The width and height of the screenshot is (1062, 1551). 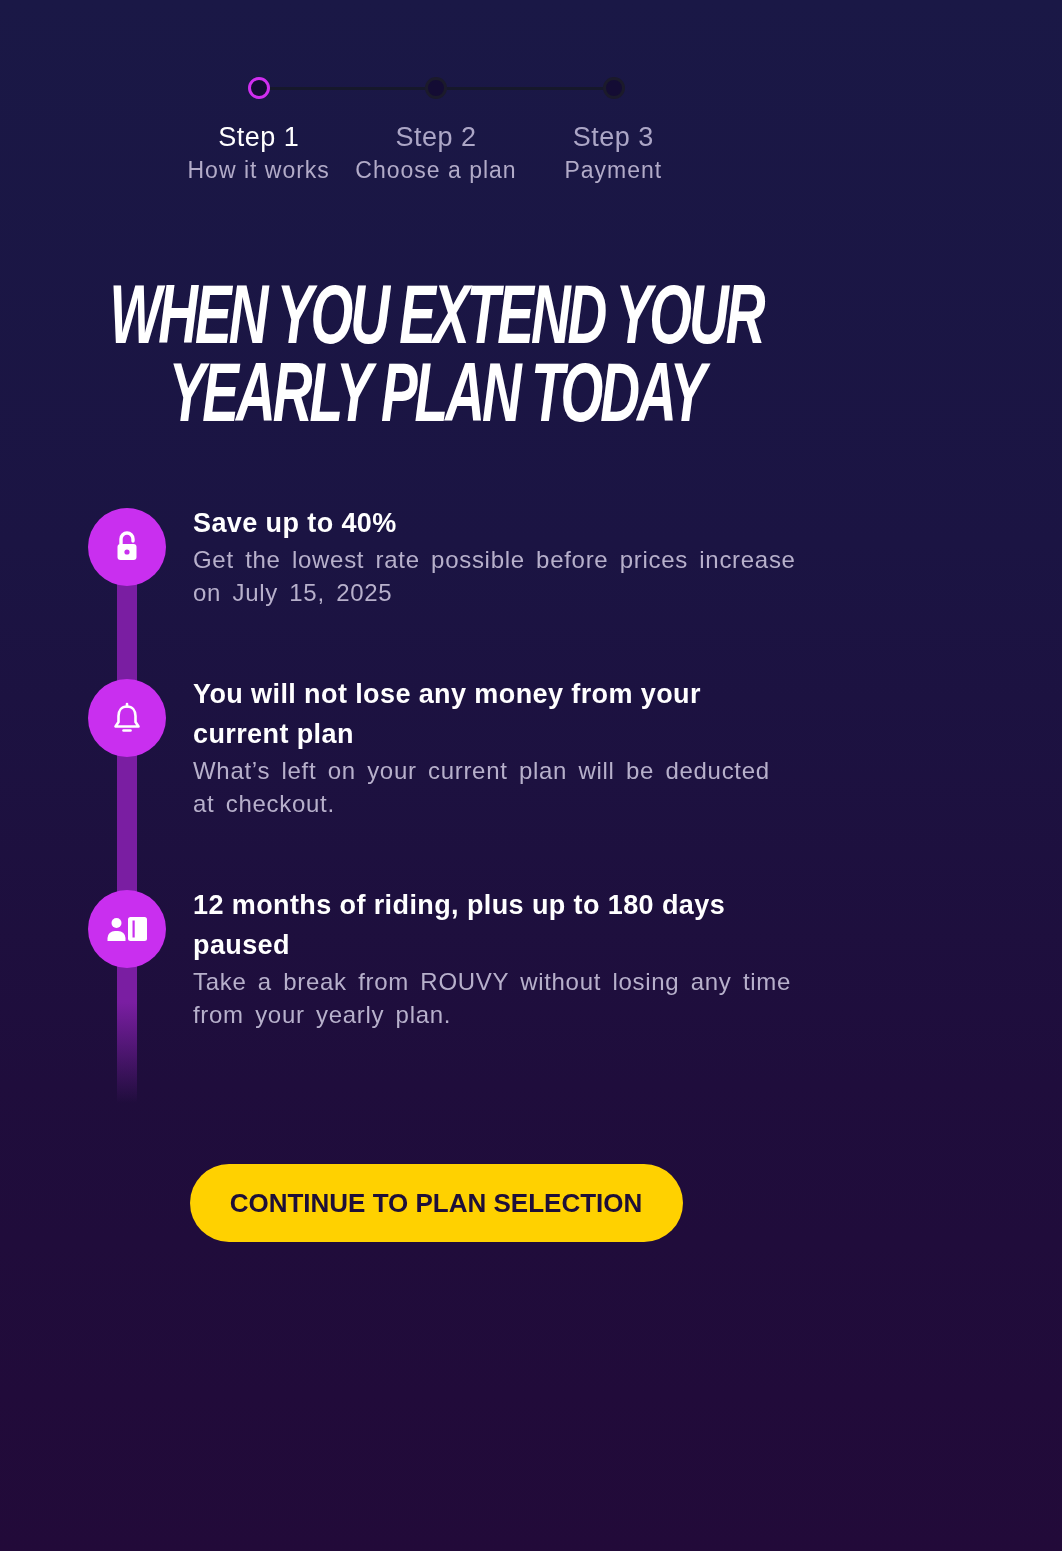 I want to click on step-title: Step 3, so click(x=613, y=137).